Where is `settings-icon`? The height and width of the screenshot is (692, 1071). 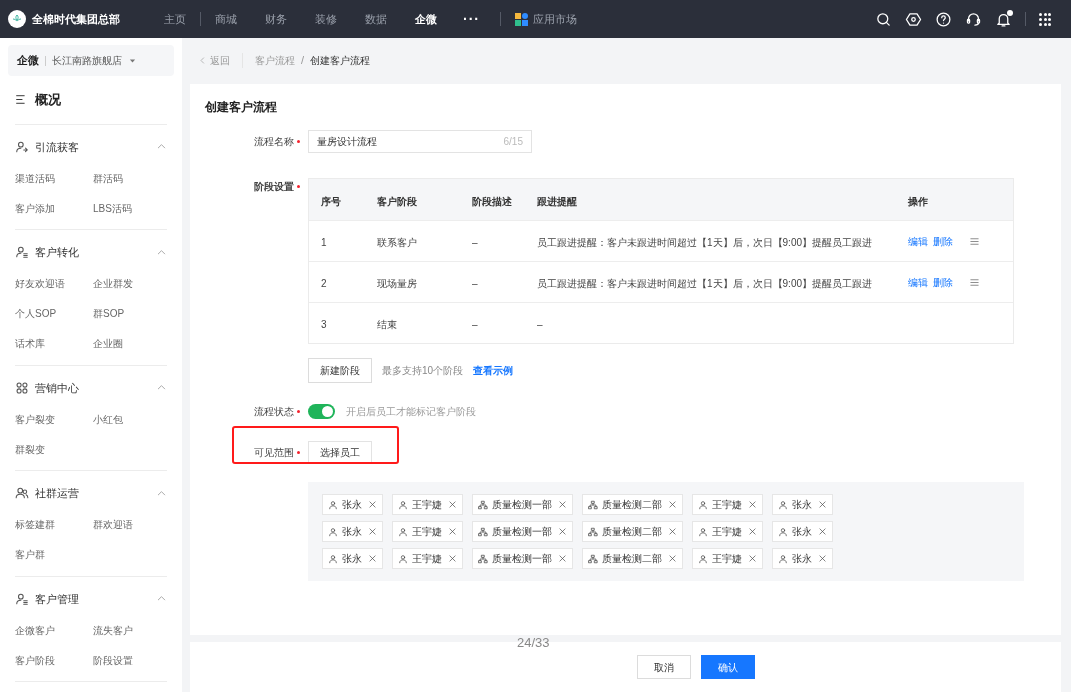 settings-icon is located at coordinates (913, 19).